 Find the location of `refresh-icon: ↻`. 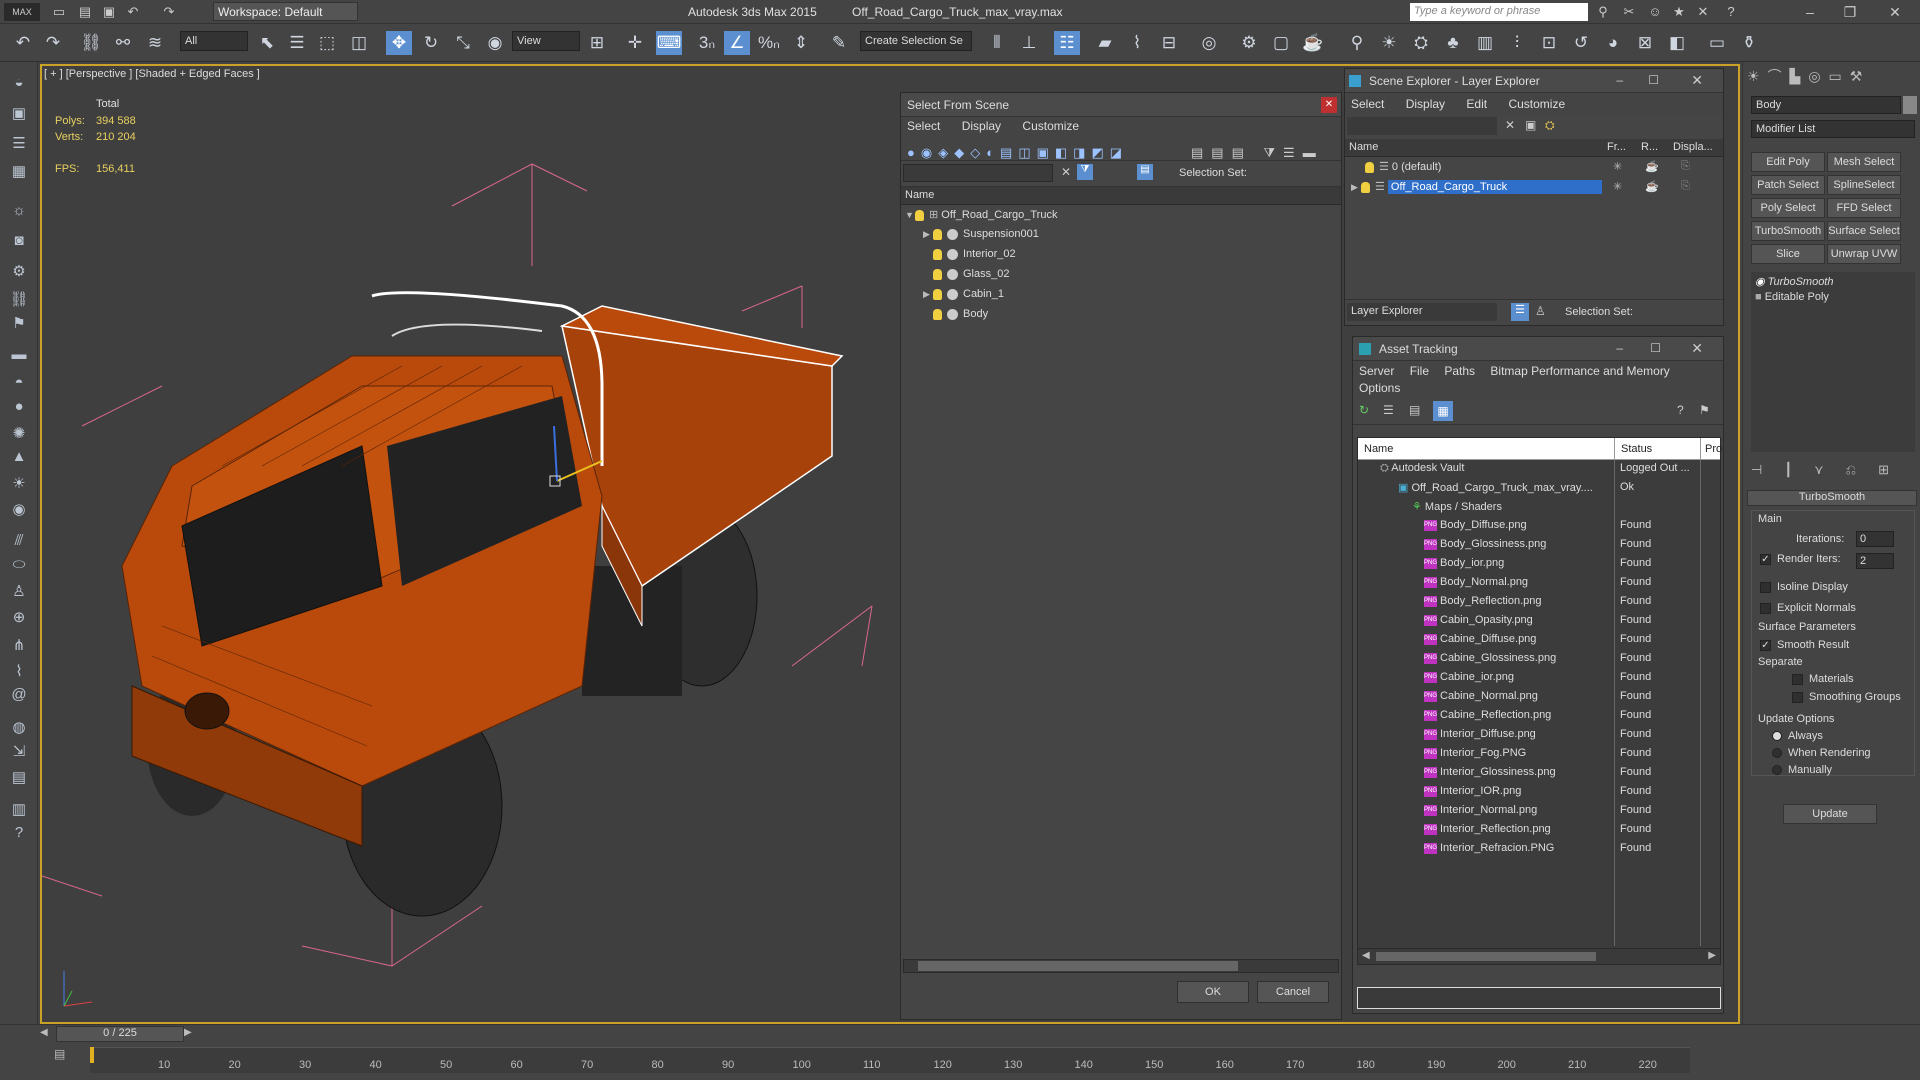

refresh-icon: ↻ is located at coordinates (1364, 410).